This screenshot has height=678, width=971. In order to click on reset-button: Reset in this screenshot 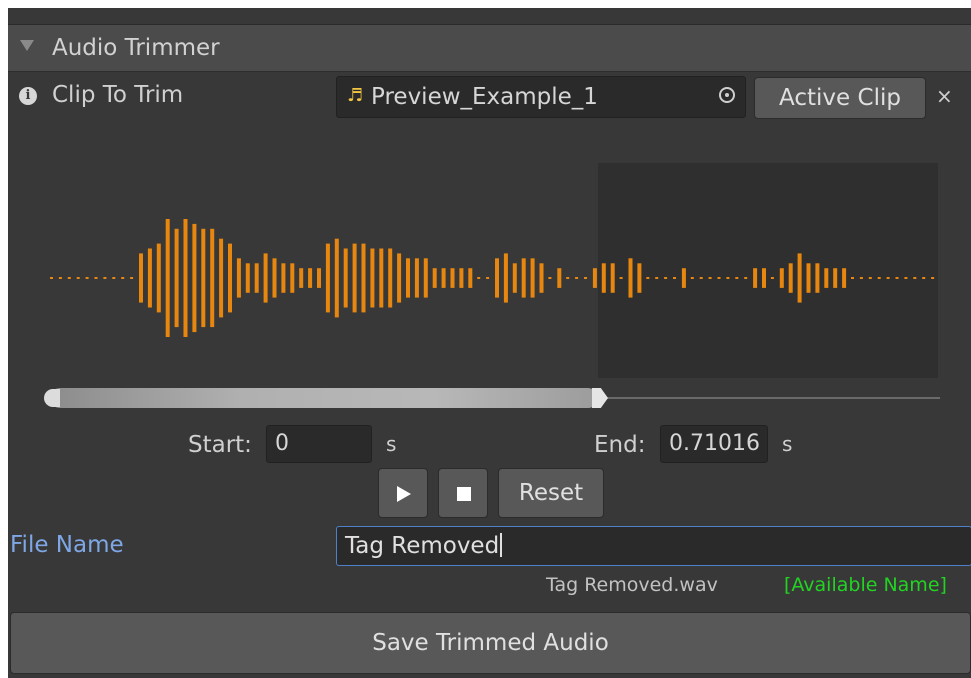, I will do `click(551, 493)`.